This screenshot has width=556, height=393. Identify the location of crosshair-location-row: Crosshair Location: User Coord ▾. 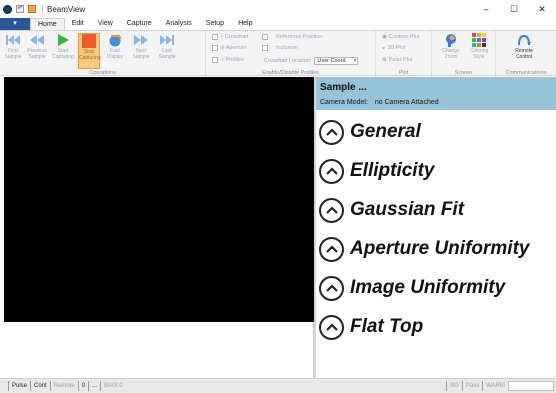
(311, 61).